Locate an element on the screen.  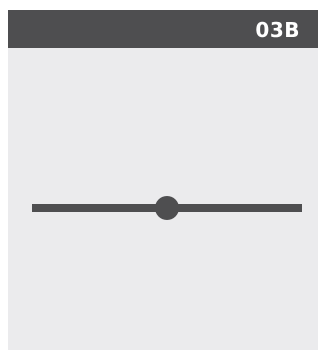
slider-control is located at coordinates (167, 208).